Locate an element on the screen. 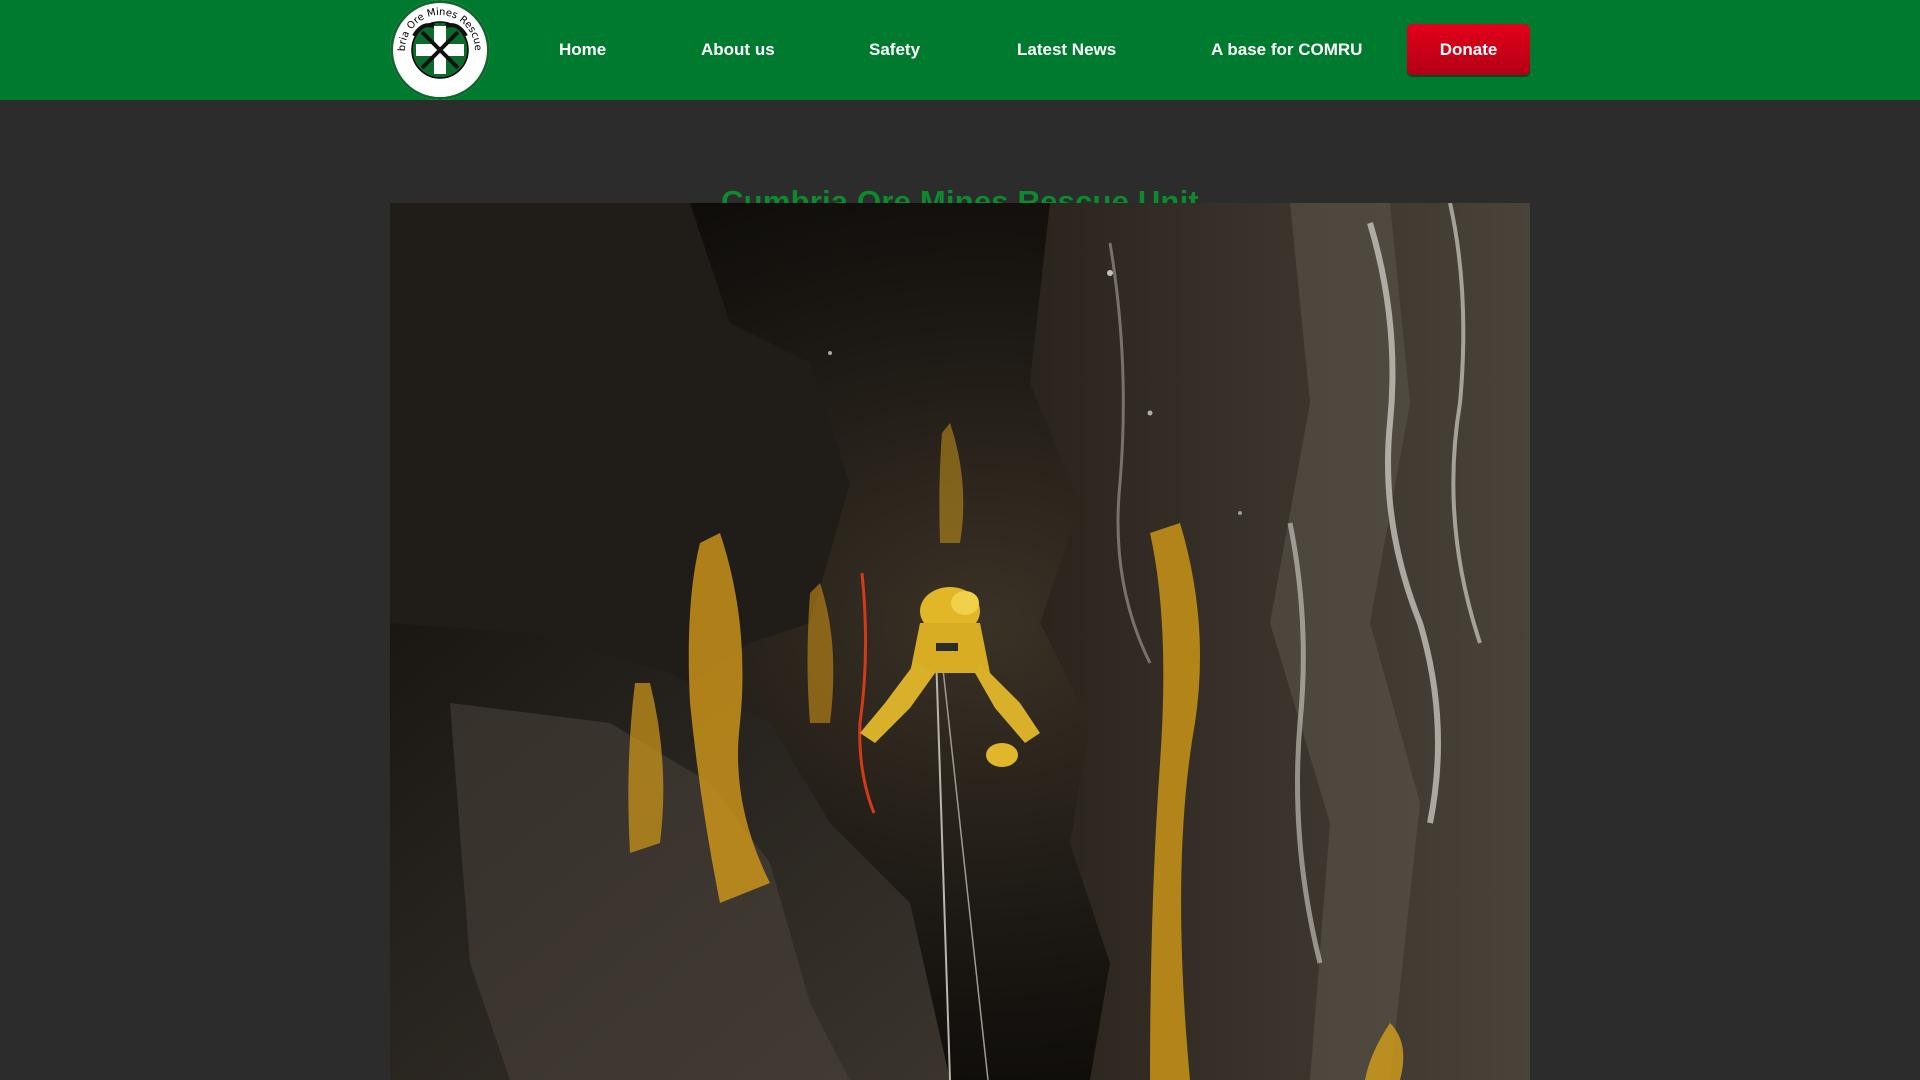  donate-button: Donate is located at coordinates (1468, 49).